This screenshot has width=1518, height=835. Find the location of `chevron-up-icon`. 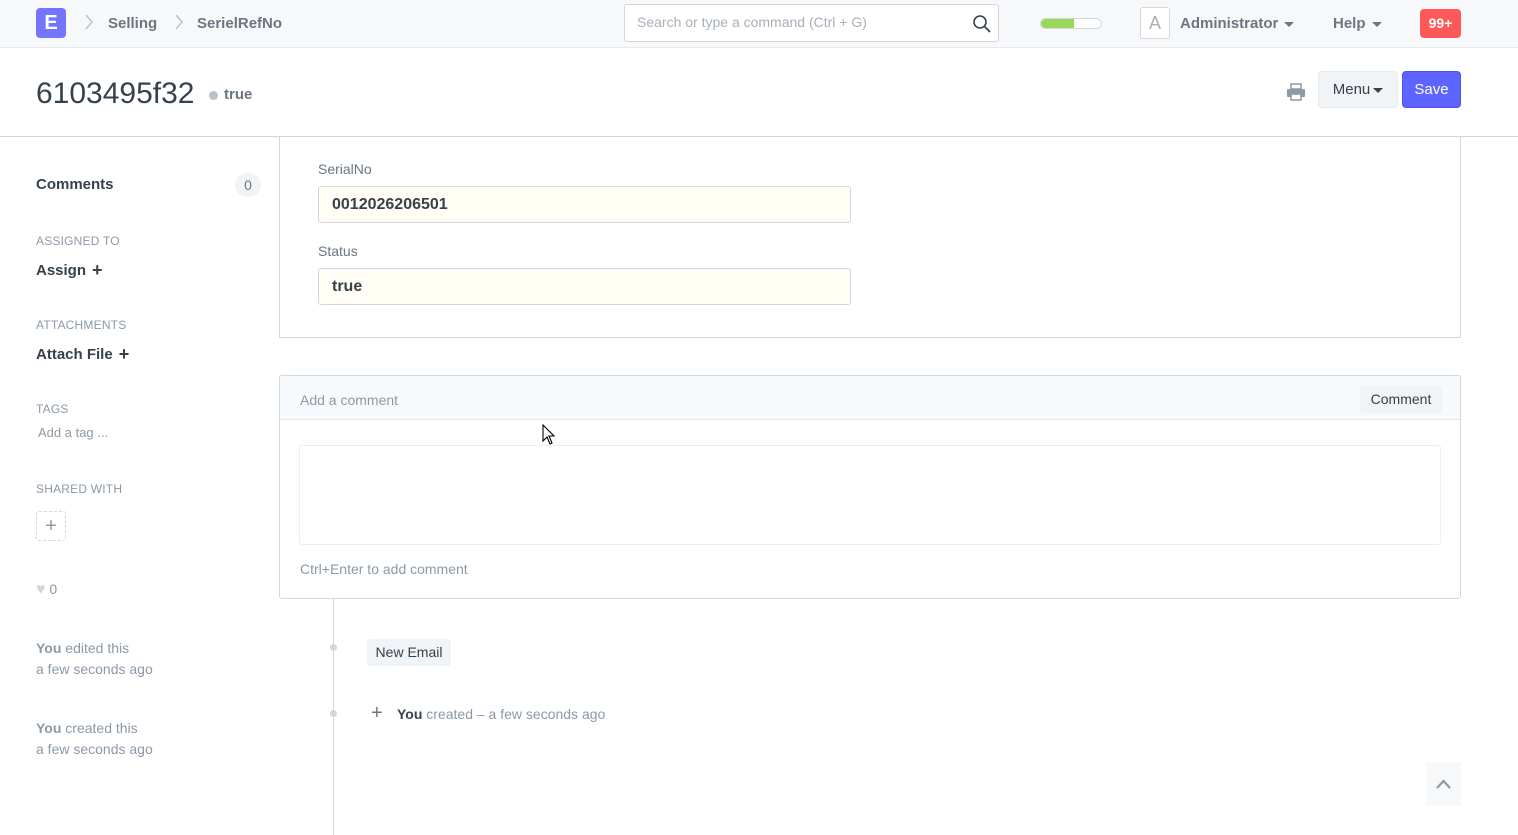

chevron-up-icon is located at coordinates (1443, 784).